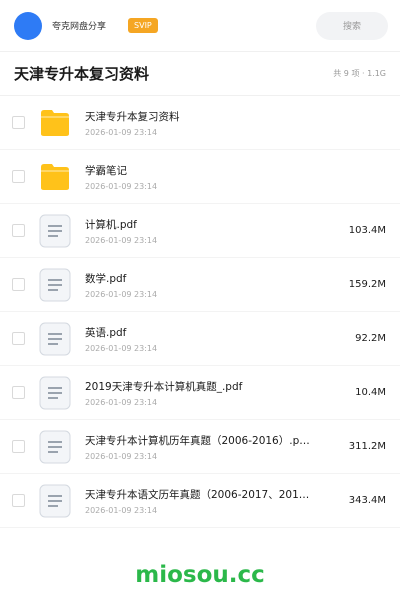  Describe the element at coordinates (367, 230) in the screenshot. I see `file-size: 103.4M` at that location.